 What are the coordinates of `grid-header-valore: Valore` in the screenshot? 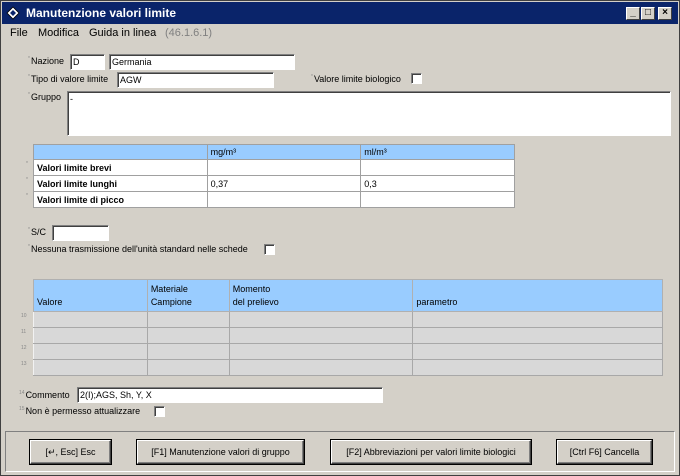 It's located at (90, 295).